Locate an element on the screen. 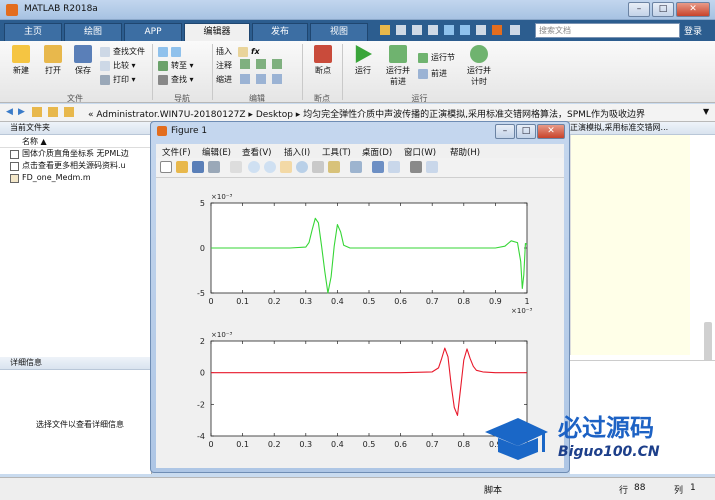 This screenshot has height=500, width=715. figure-close-button: ✕ is located at coordinates (551, 131).